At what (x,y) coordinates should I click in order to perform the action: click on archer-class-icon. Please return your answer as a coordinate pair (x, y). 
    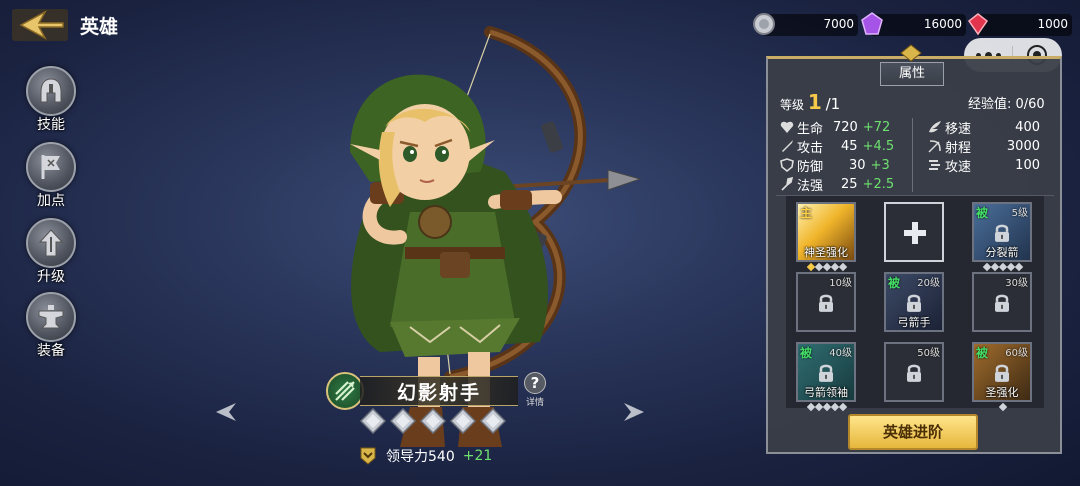
    Looking at the image, I should click on (345, 391).